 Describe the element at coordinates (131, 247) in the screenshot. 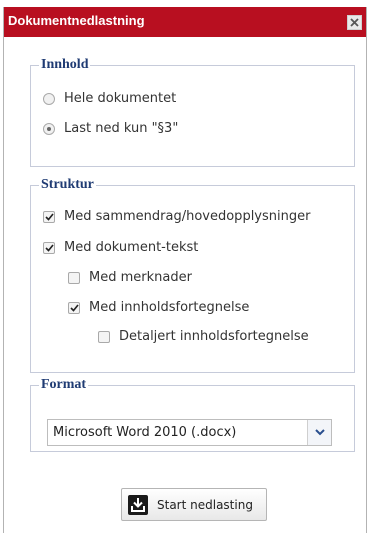

I see `checkbox-label: Med dokument-tekst` at that location.